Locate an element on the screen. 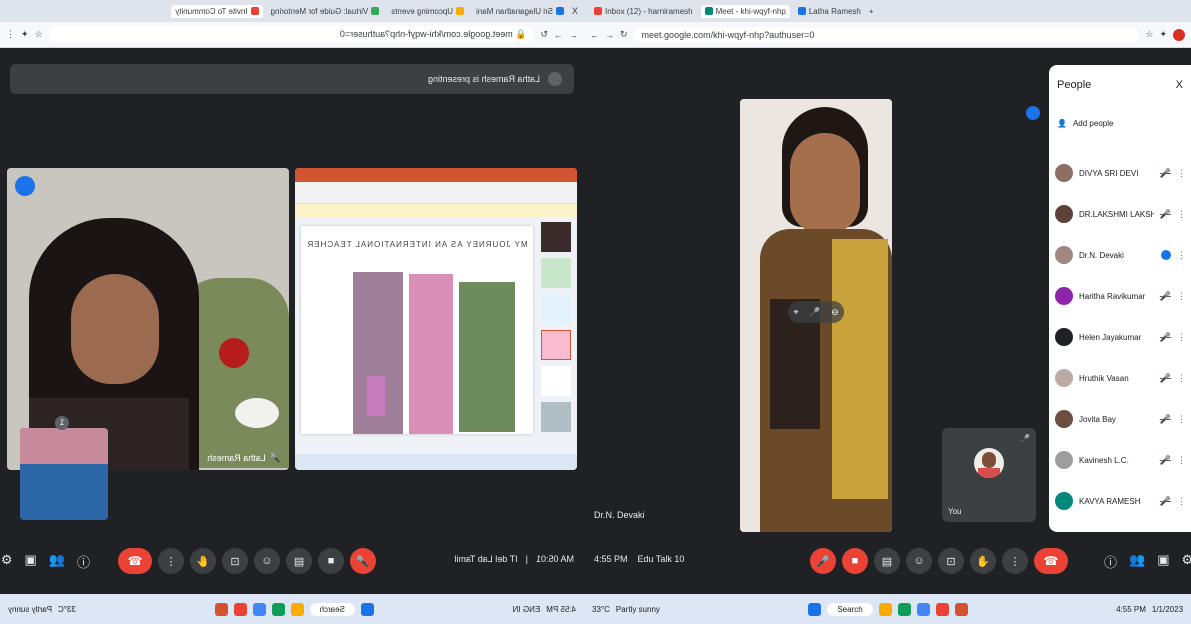  profile-icon is located at coordinates (1179, 34).